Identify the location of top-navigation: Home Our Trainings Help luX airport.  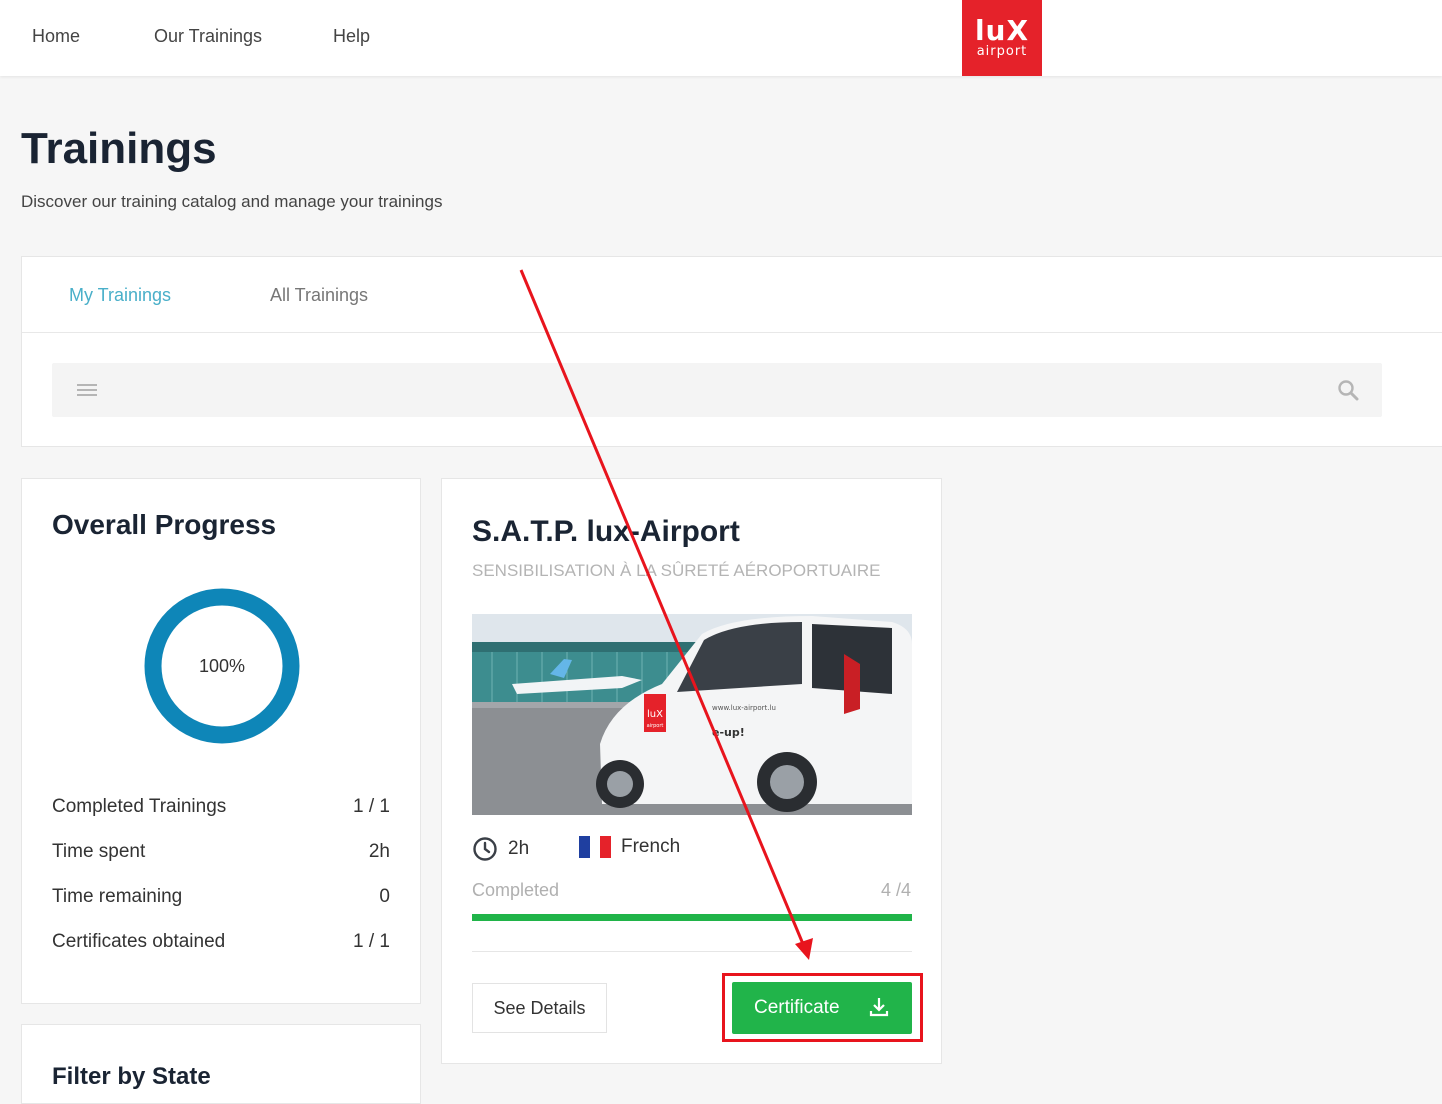
(721, 38).